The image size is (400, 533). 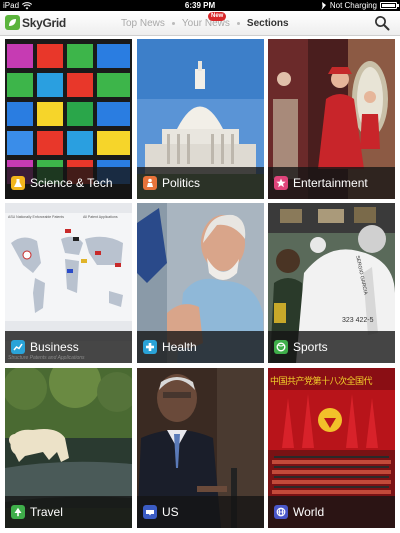 I want to click on section-tile-us: US, so click(x=200, y=448).